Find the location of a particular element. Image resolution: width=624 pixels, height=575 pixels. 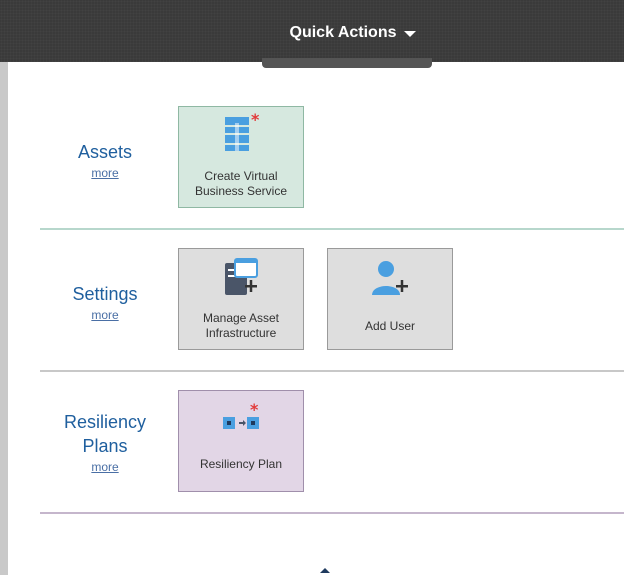

add-user-tile: Add User is located at coordinates (390, 299).